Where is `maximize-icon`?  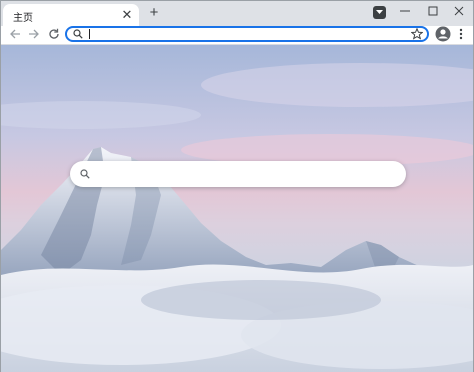 maximize-icon is located at coordinates (433, 11).